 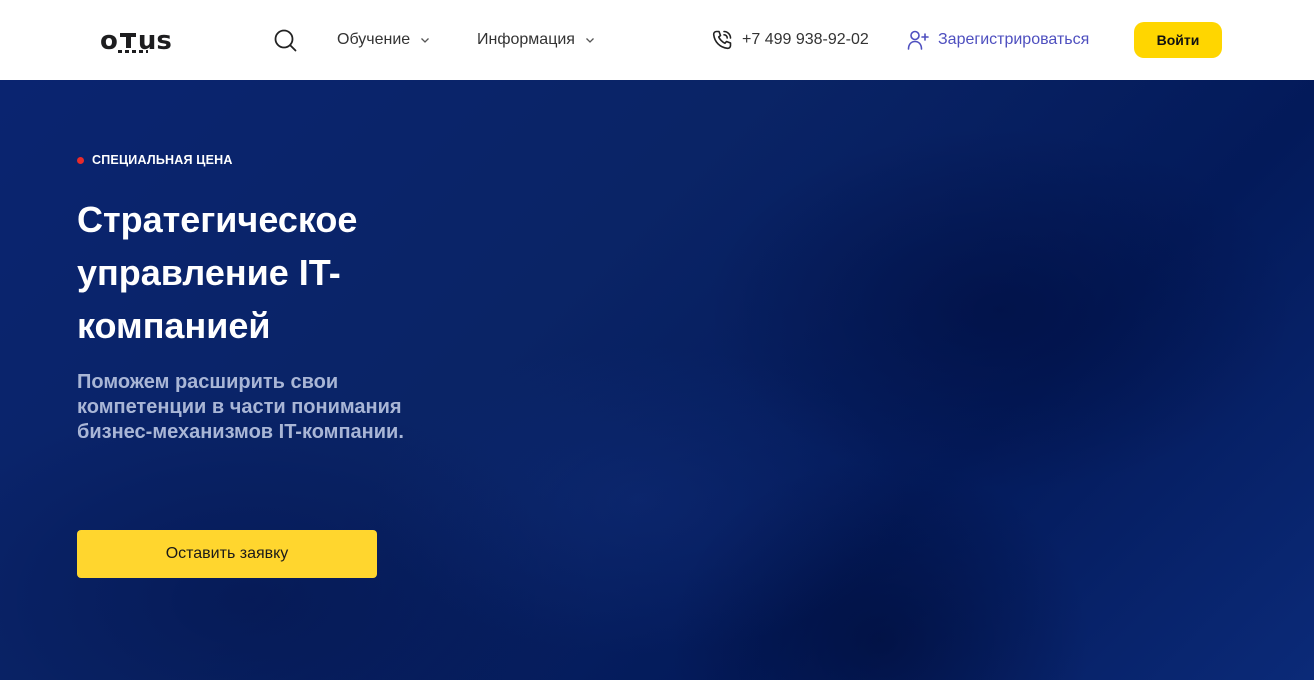 I want to click on course-title: Стратегическое управление IT-компанией, so click(x=217, y=272).